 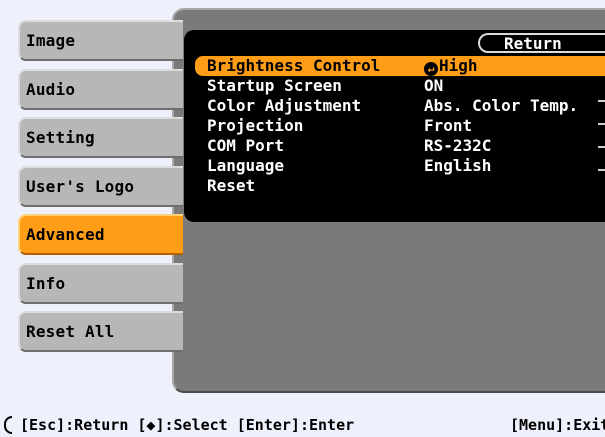 I want to click on tab-users-logo: User's Logo, so click(x=100, y=186).